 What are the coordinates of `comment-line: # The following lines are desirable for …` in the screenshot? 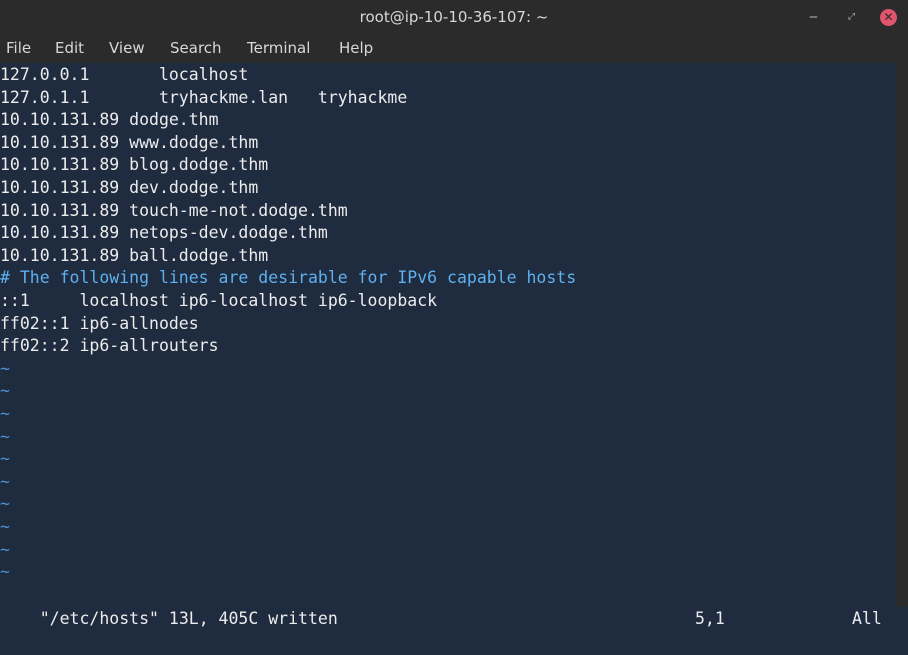 It's located at (288, 278).